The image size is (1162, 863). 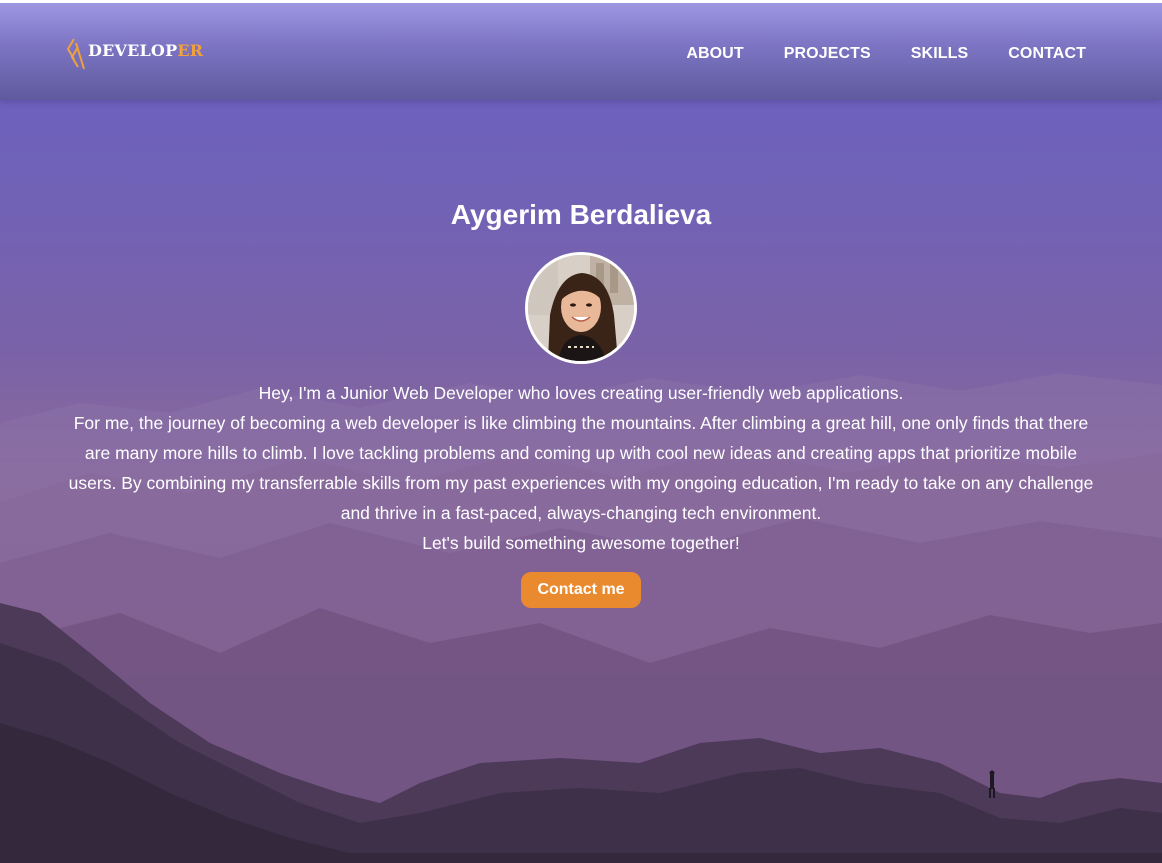 I want to click on nav-link-contact: CONTACT, so click(x=1047, y=54).